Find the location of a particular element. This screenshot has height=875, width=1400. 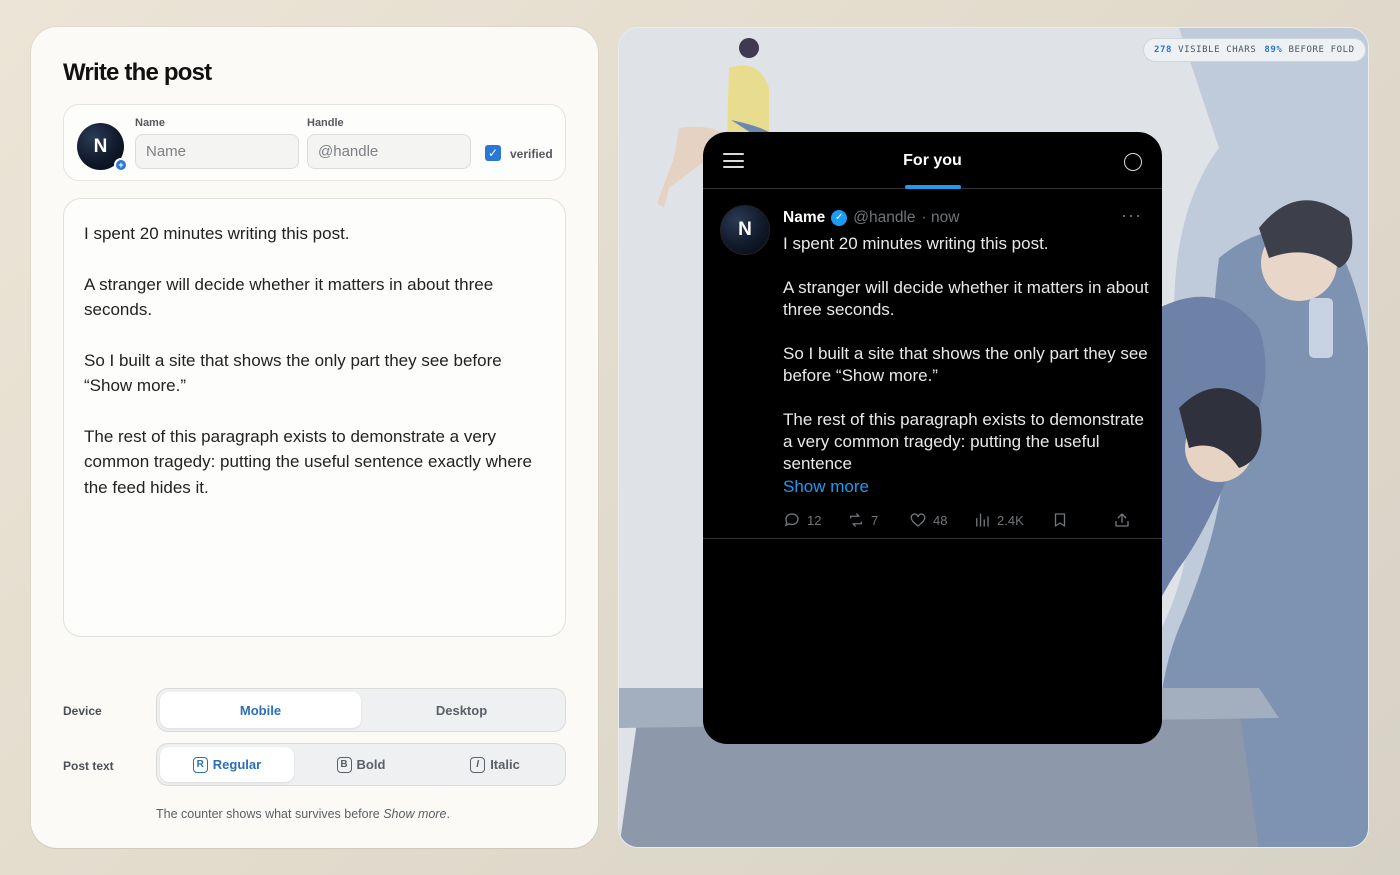

style-option-bold: B Bold is located at coordinates (361, 764).